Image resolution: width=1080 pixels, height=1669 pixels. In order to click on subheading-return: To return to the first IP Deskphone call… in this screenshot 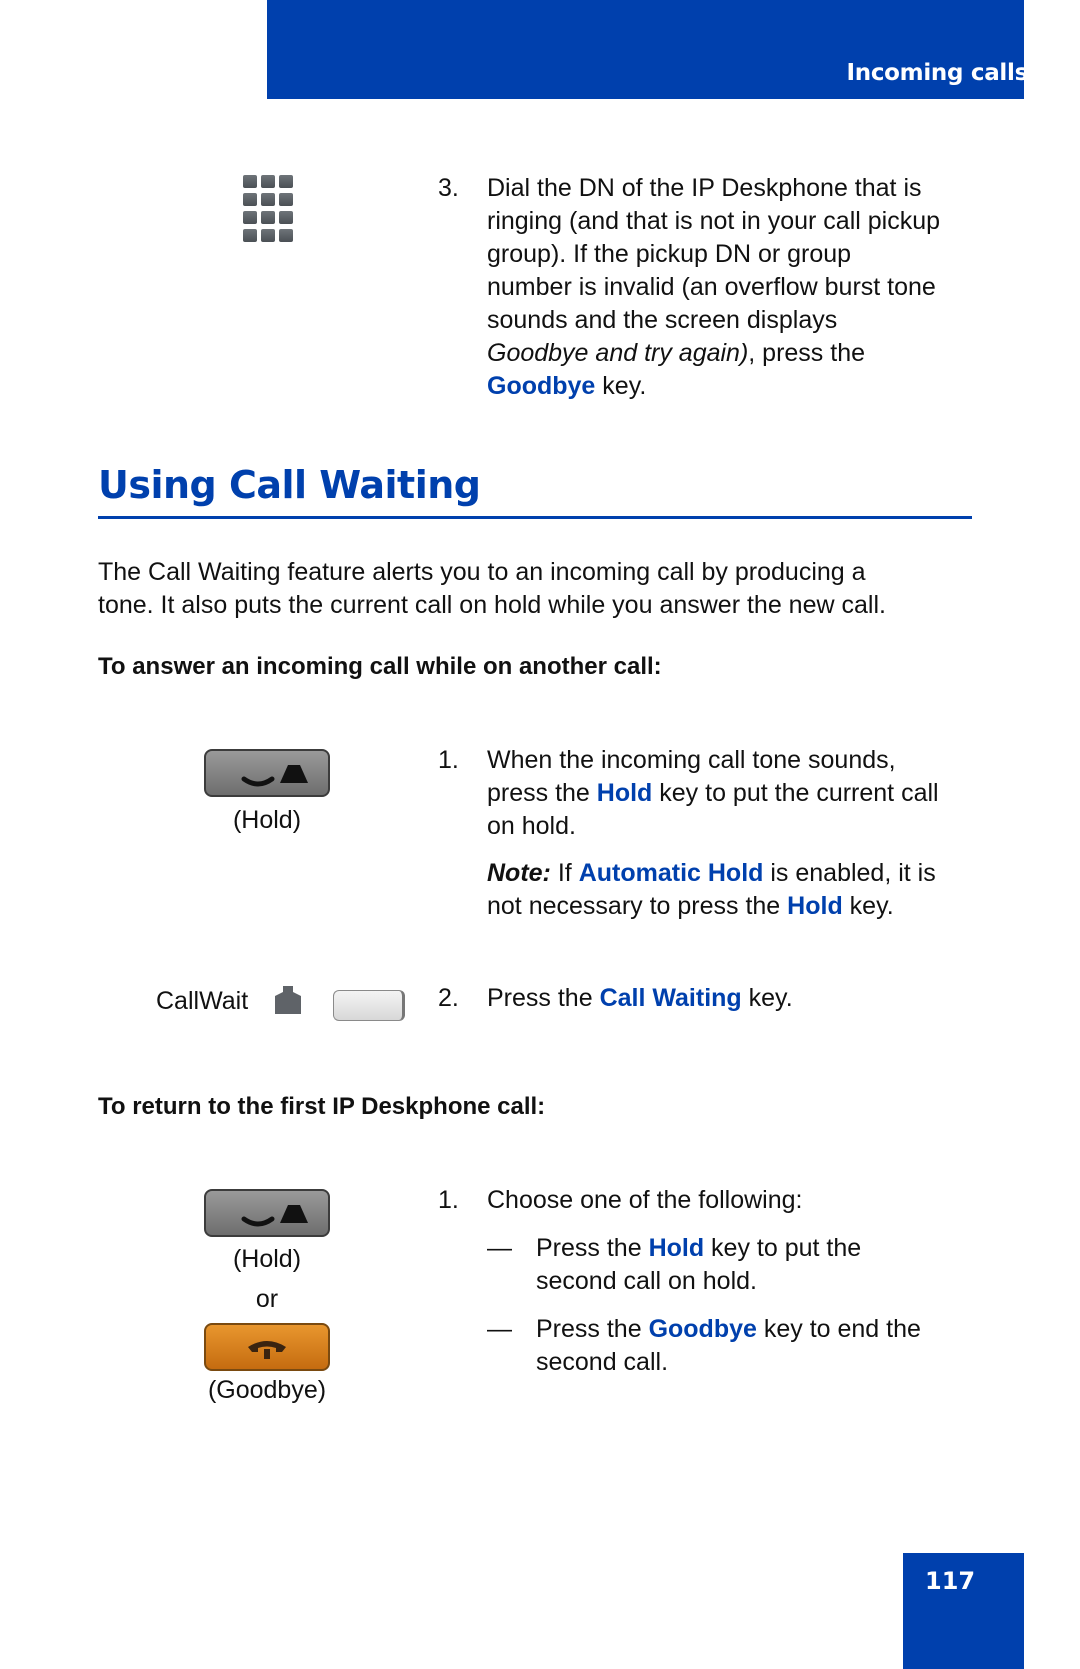, I will do `click(322, 1106)`.